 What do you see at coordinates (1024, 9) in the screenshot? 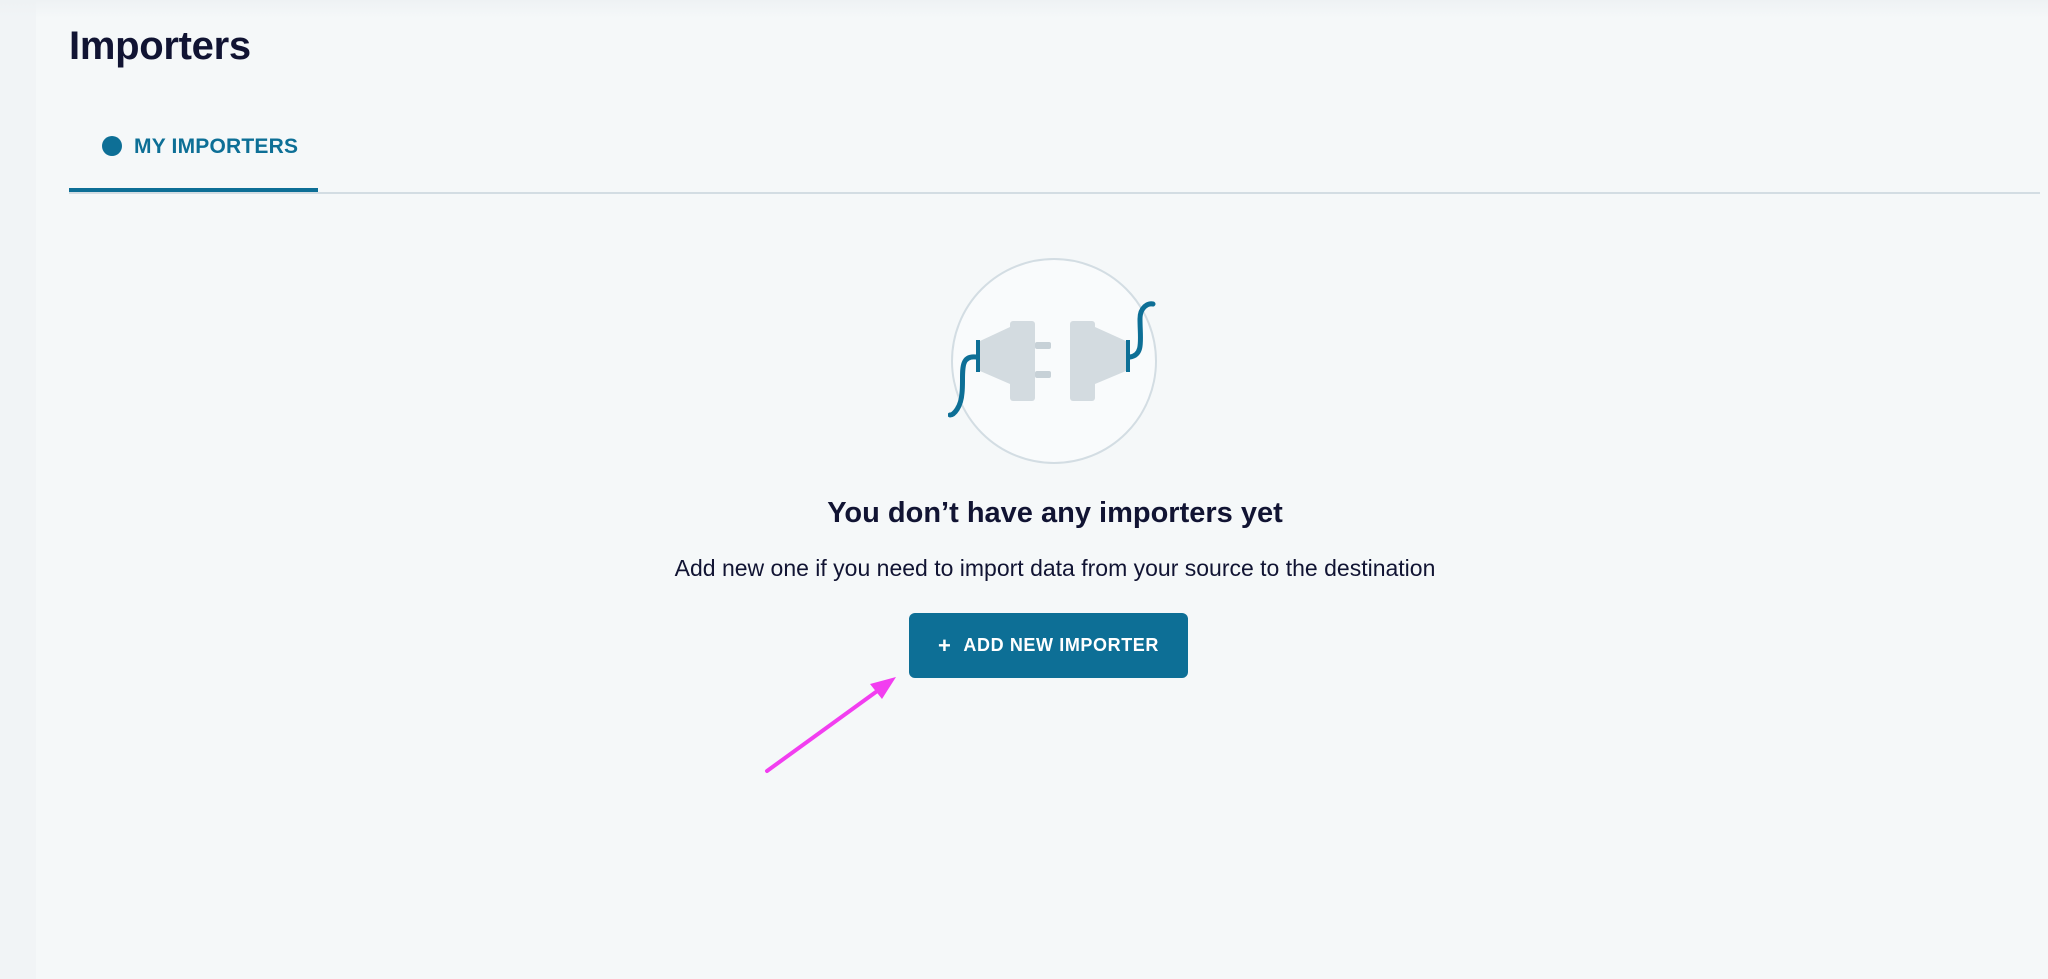
I see `top-shadow` at bounding box center [1024, 9].